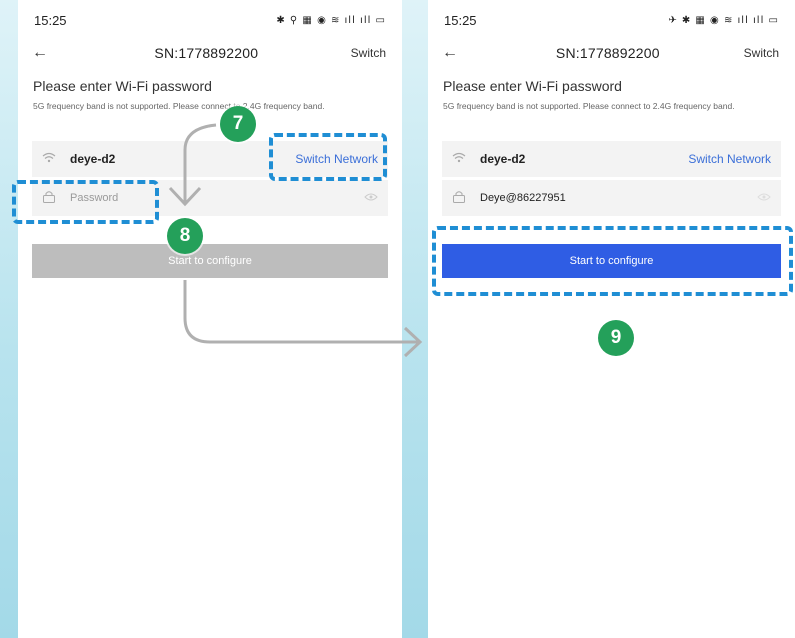 This screenshot has height=638, width=795. What do you see at coordinates (295, 240) in the screenshot?
I see `tutorial-arrows` at bounding box center [295, 240].